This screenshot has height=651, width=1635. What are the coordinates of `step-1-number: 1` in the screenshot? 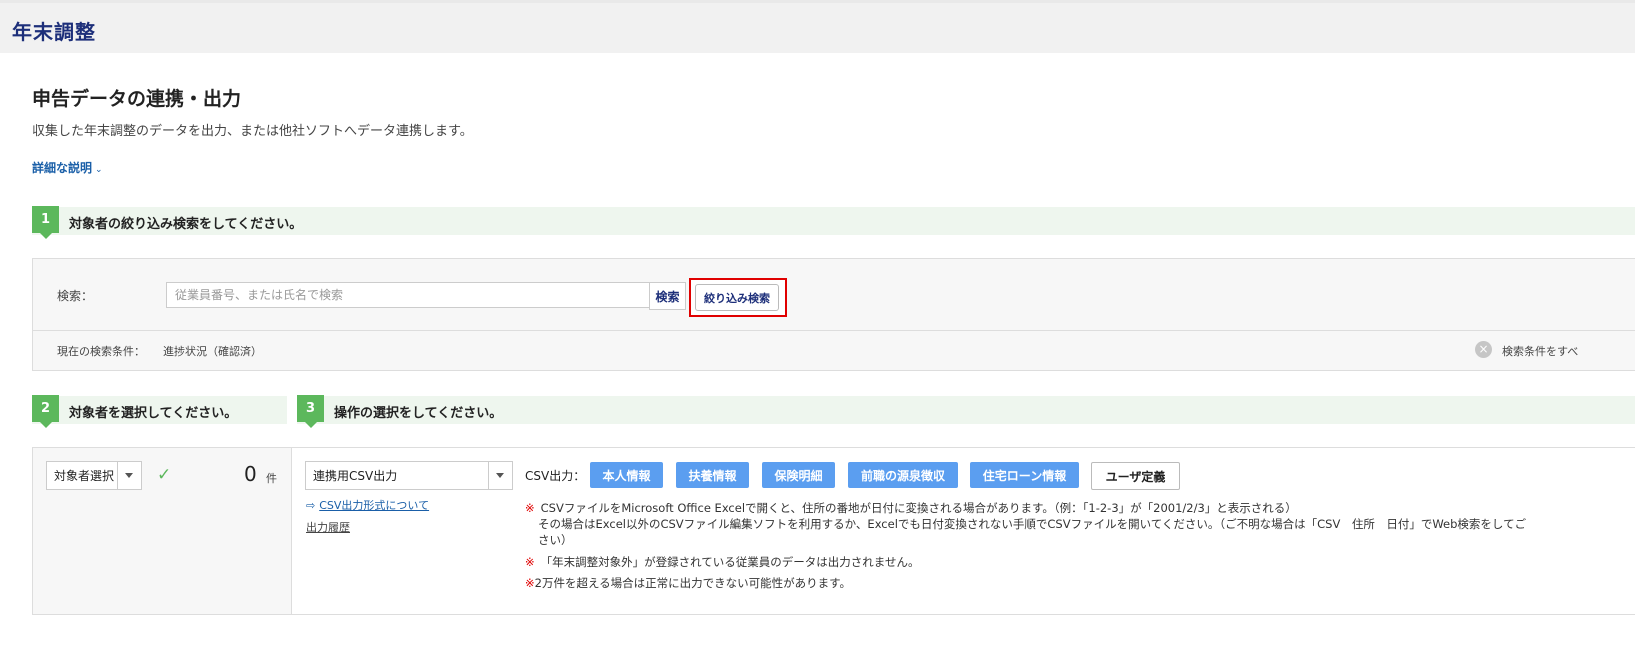 It's located at (45, 222).